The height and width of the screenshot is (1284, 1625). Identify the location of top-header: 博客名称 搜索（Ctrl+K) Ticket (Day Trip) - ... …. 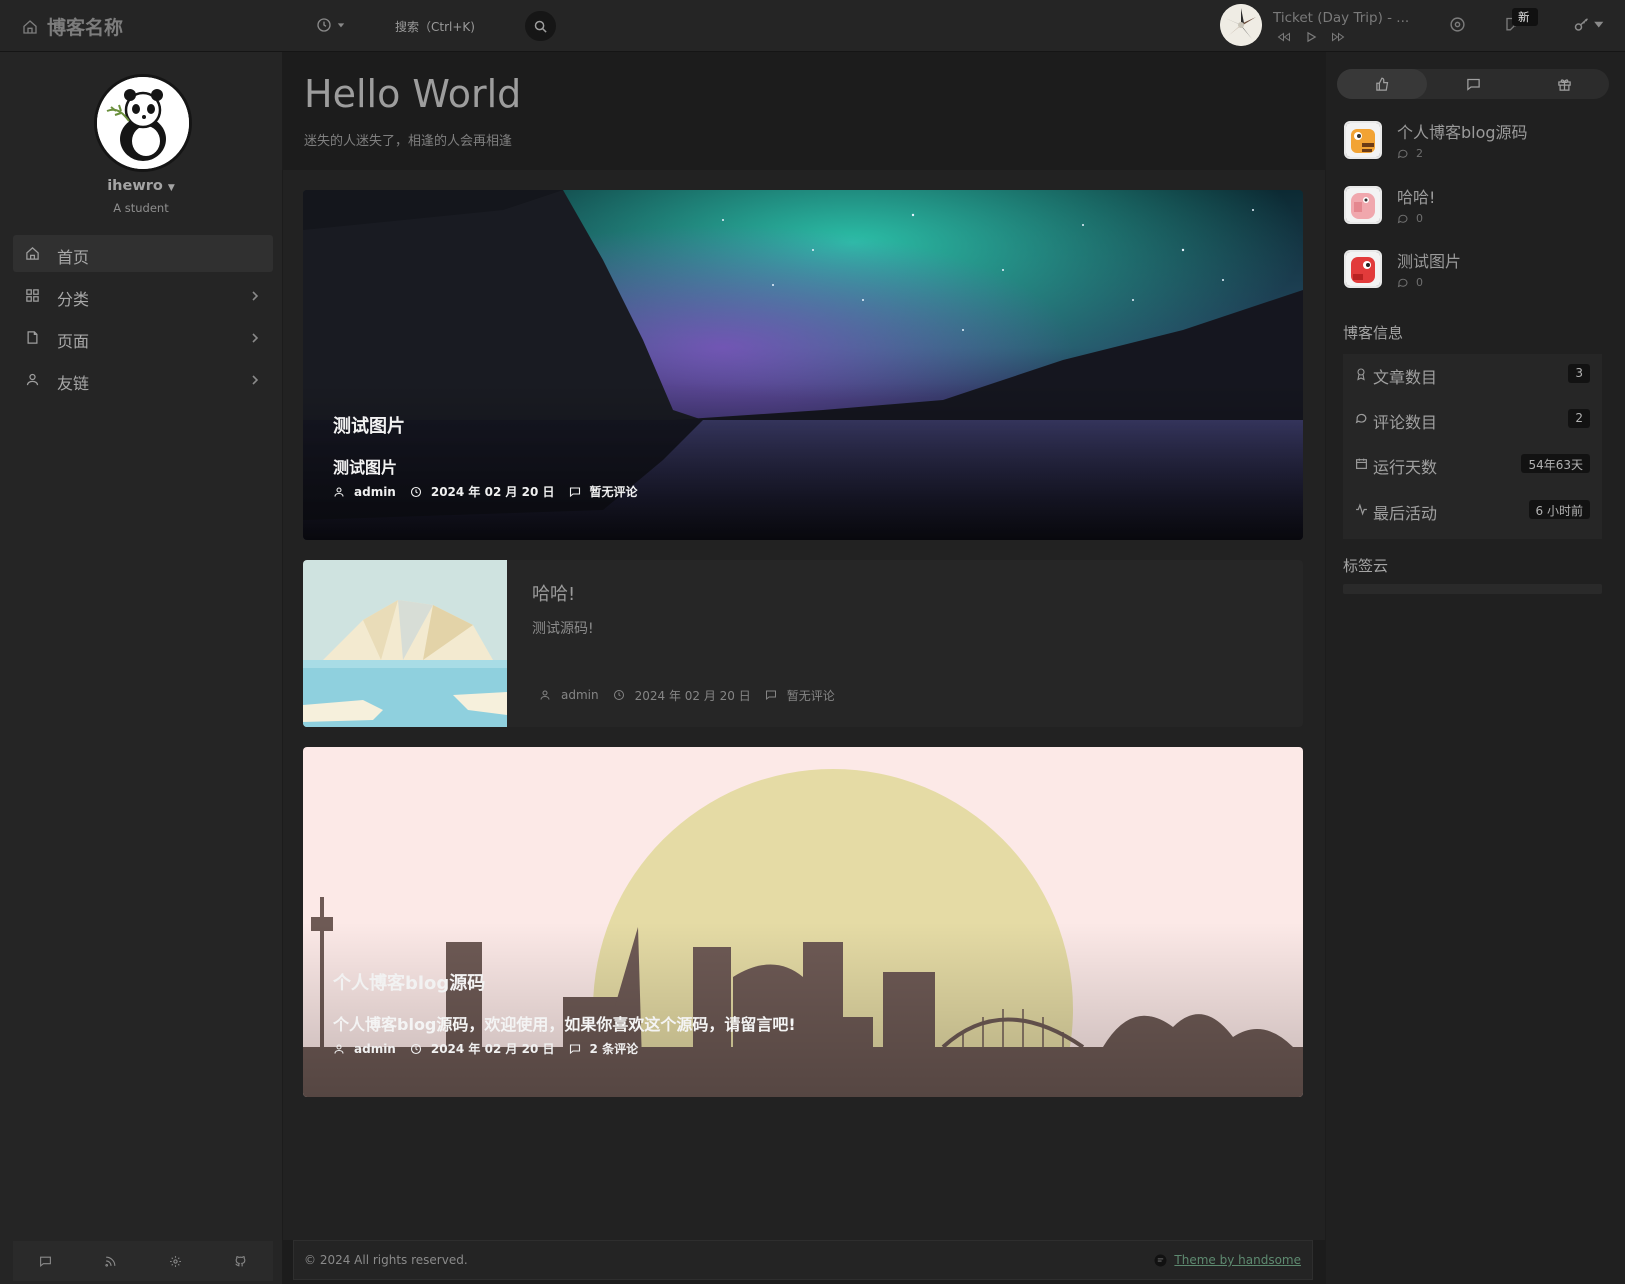
(812, 26).